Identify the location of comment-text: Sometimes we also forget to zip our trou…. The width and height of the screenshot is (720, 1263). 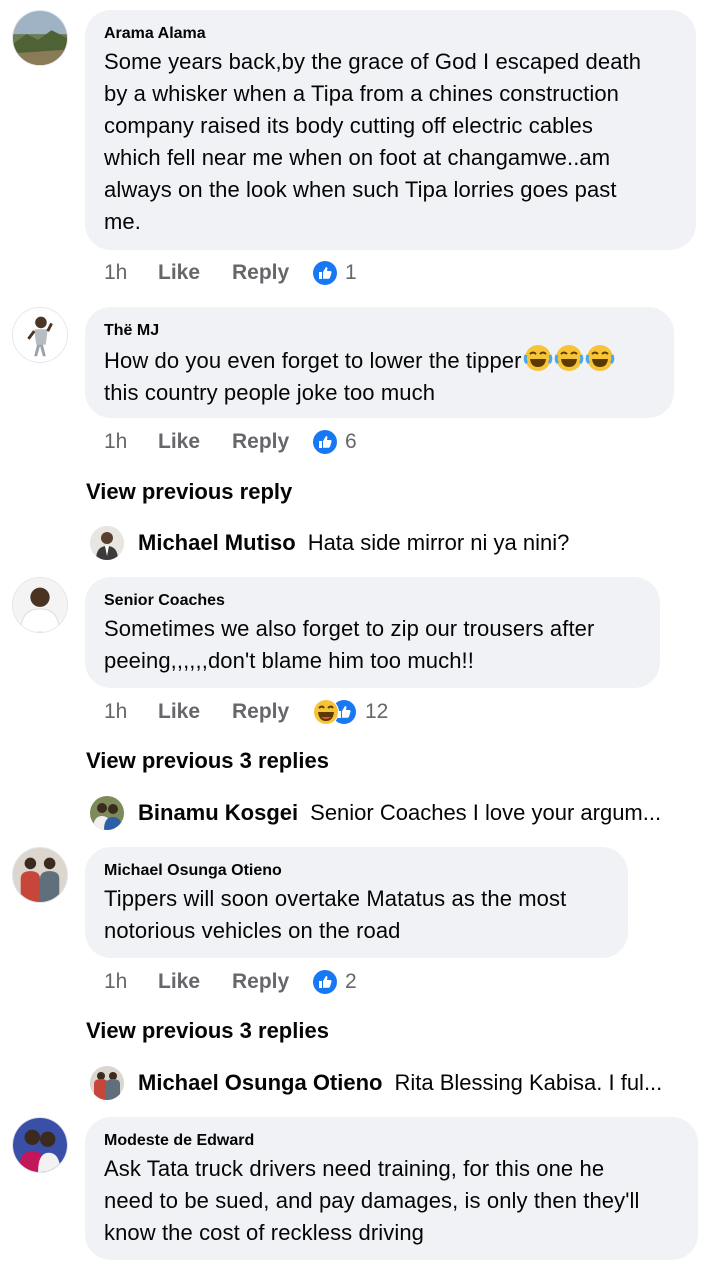
(349, 644).